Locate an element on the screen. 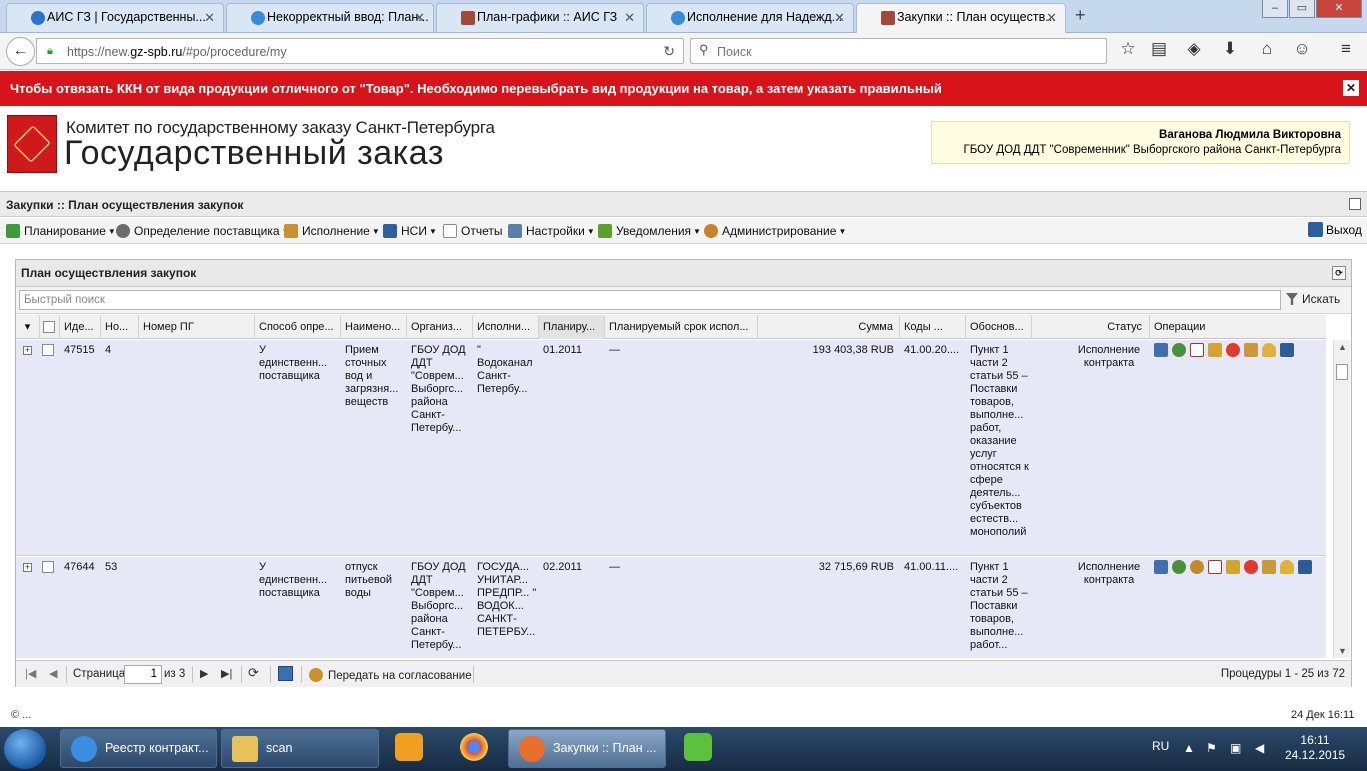 Image resolution: width=1367 pixels, height=771 pixels. column-header-sum: Сумма is located at coordinates (829, 327).